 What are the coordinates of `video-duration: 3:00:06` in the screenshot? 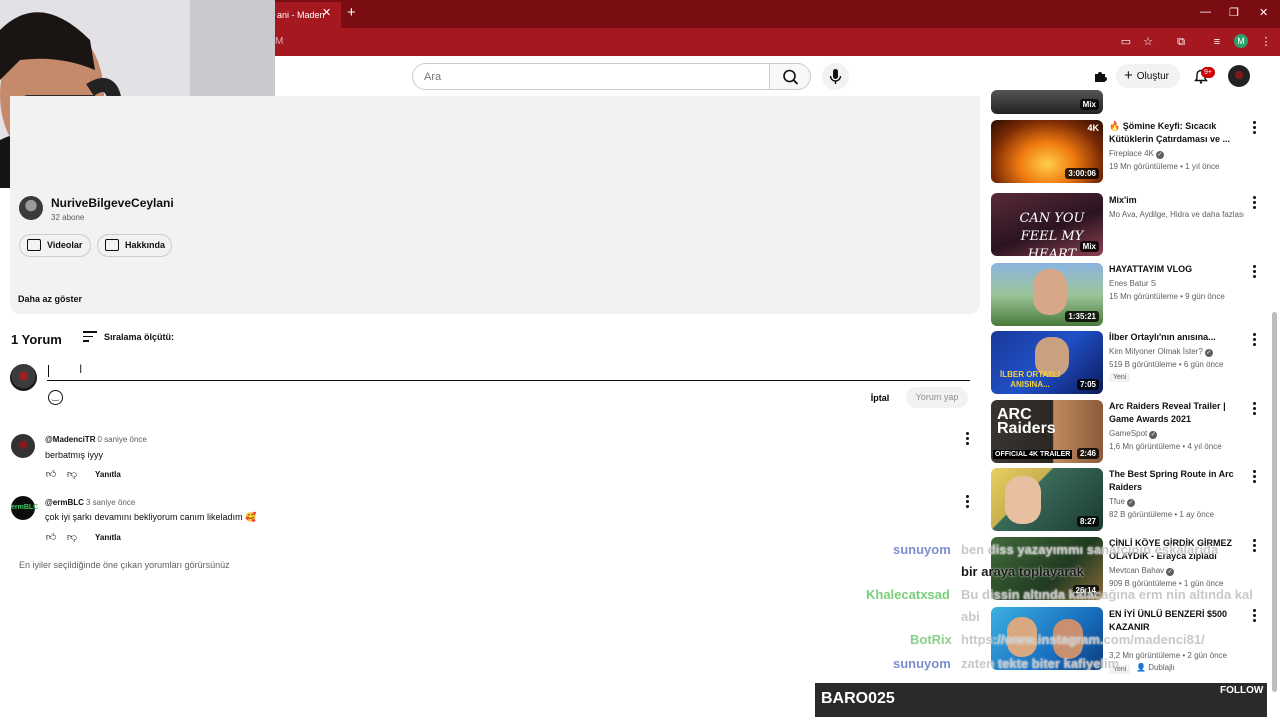 It's located at (1082, 173).